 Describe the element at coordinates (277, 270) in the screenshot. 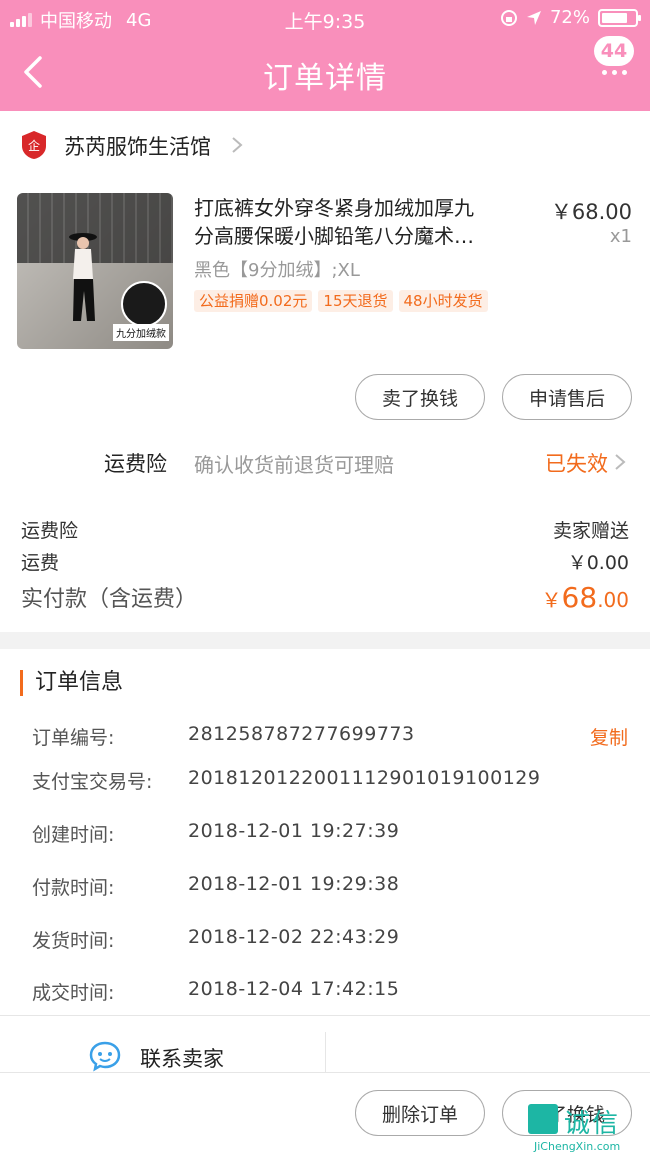

I see `product-sku: 黑色【9分加绒】;XL` at that location.